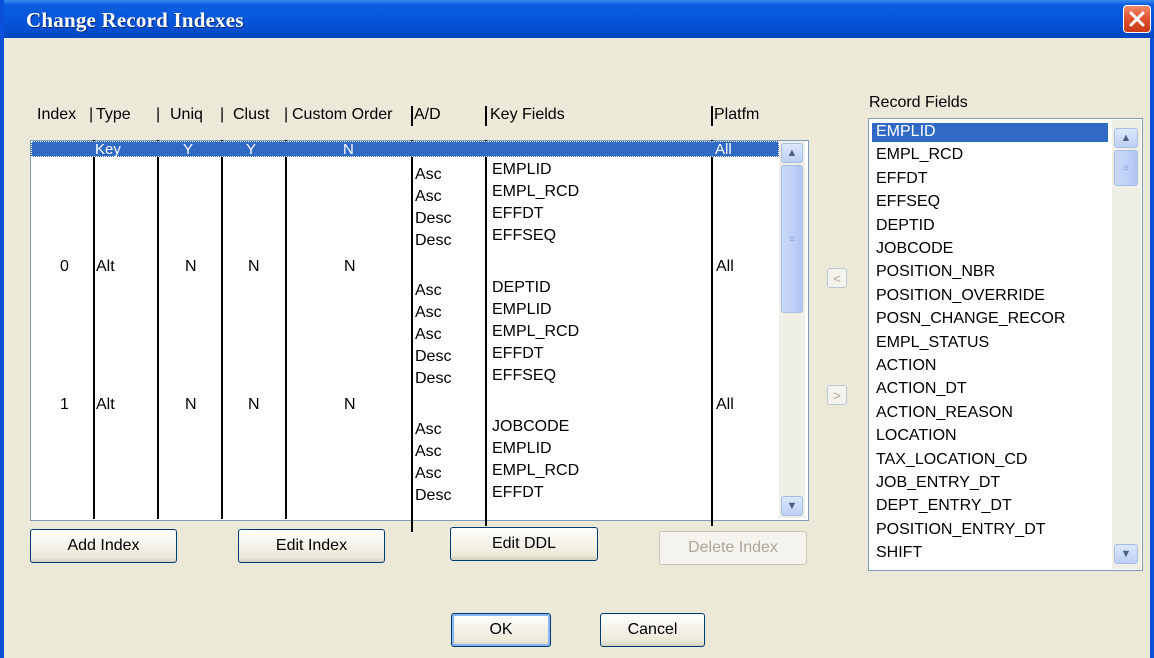  I want to click on arrow-right-icon: >, so click(837, 395).